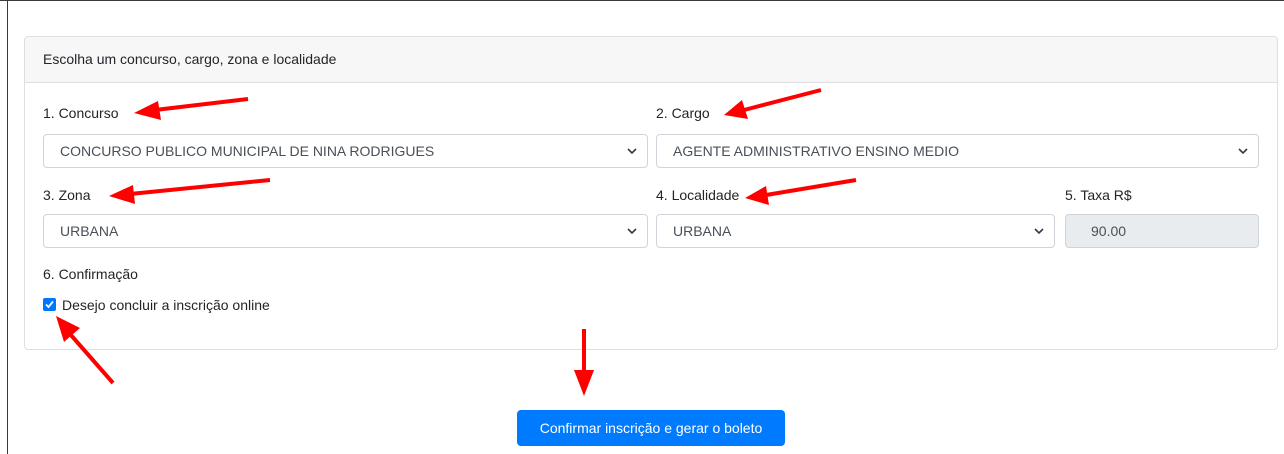 This screenshot has width=1284, height=454. Describe the element at coordinates (7, 227) in the screenshot. I see `window-left-border` at that location.